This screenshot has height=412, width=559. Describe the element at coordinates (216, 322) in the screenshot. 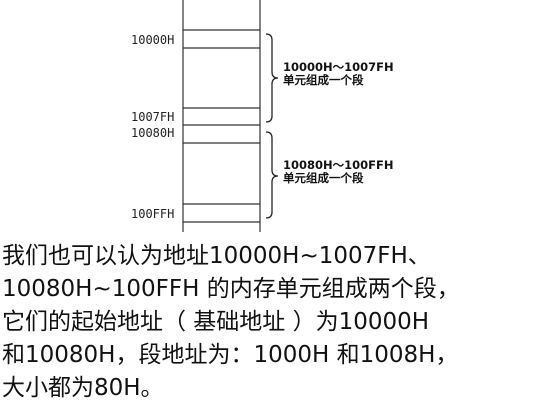

I see `explanation-line-3: 它们的起始地址（ 基础地址 ）为10000H` at that location.